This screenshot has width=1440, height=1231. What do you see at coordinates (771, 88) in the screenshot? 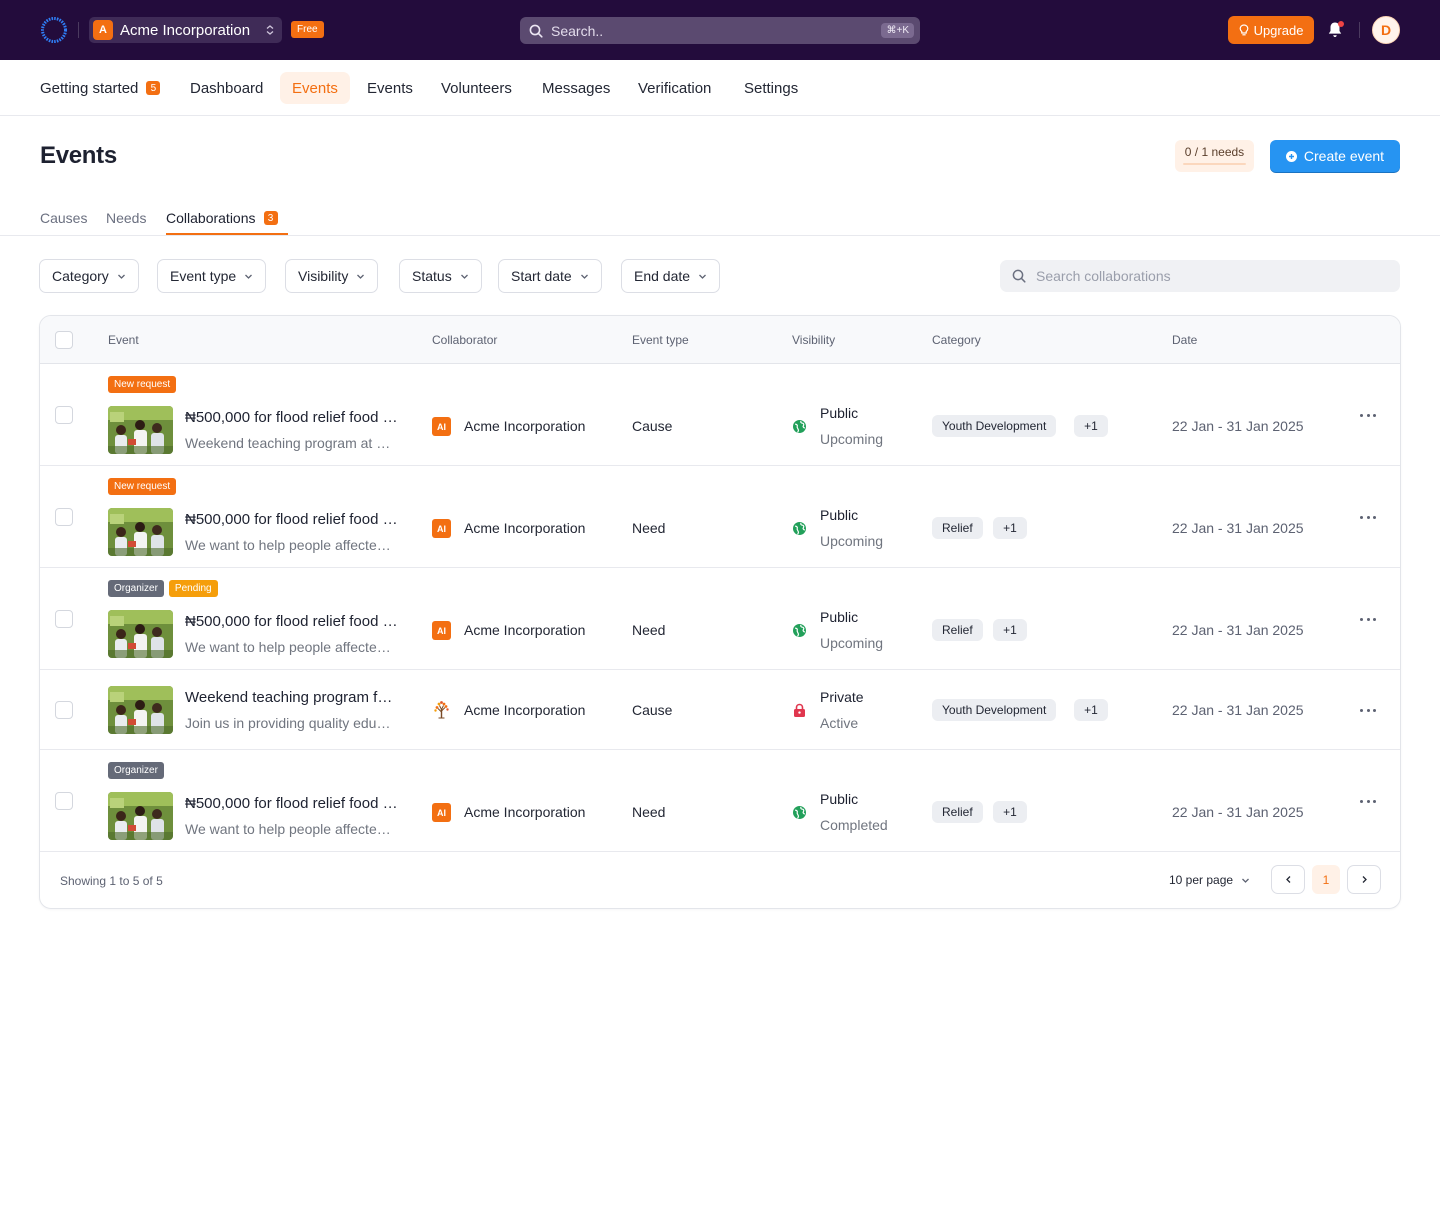
I see `nav-settings: Settings` at bounding box center [771, 88].